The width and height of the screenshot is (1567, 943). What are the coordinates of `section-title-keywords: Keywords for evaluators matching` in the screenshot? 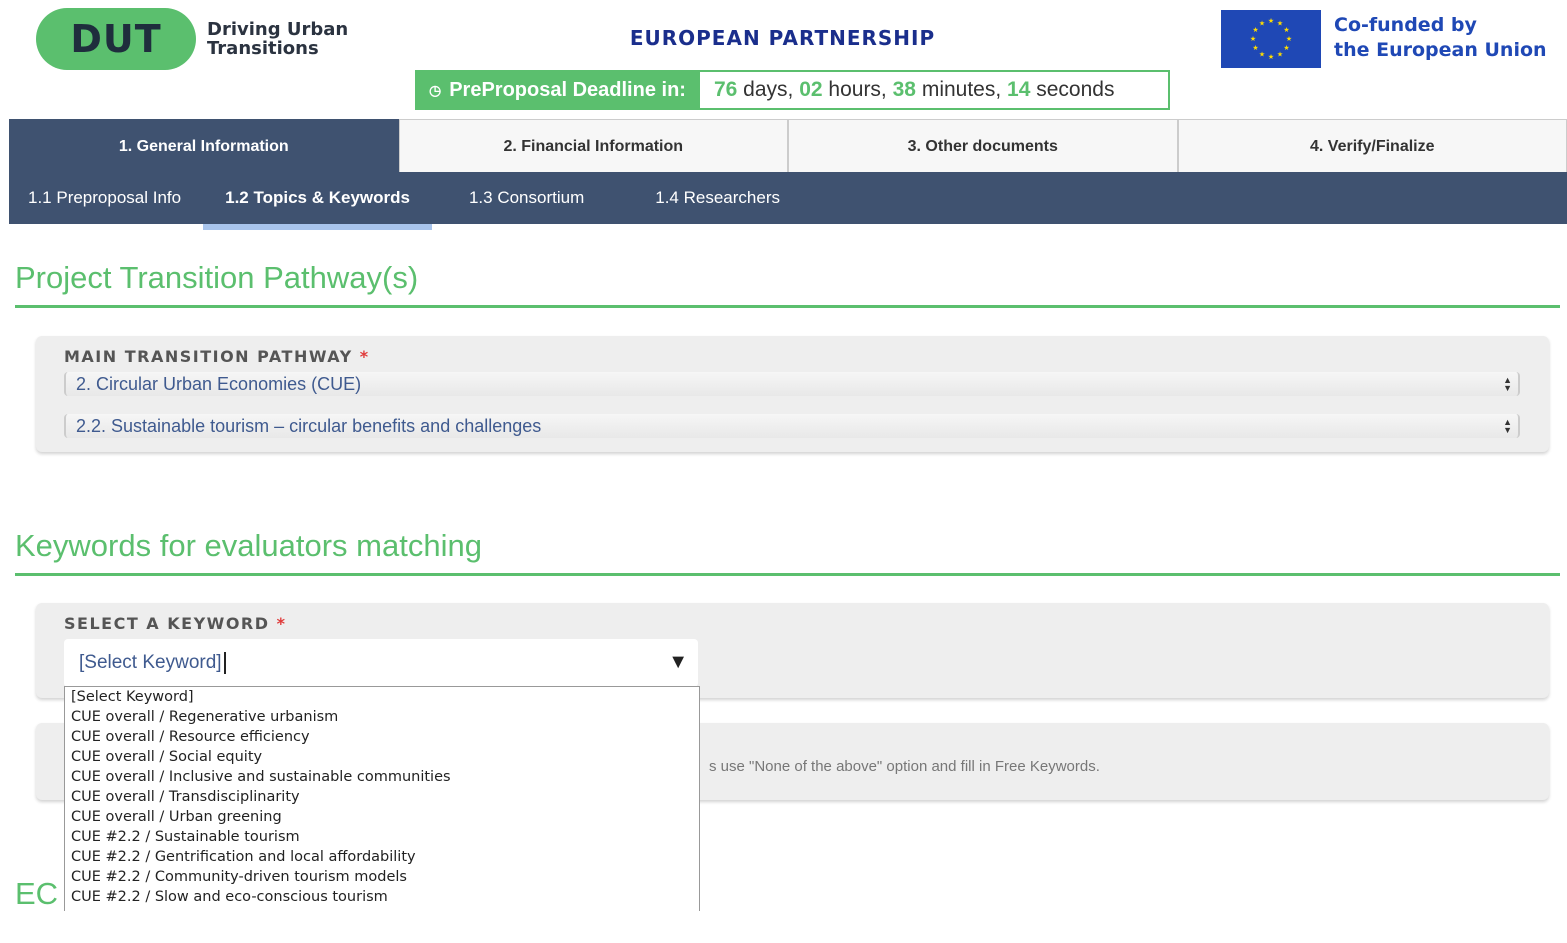 It's located at (248, 545).